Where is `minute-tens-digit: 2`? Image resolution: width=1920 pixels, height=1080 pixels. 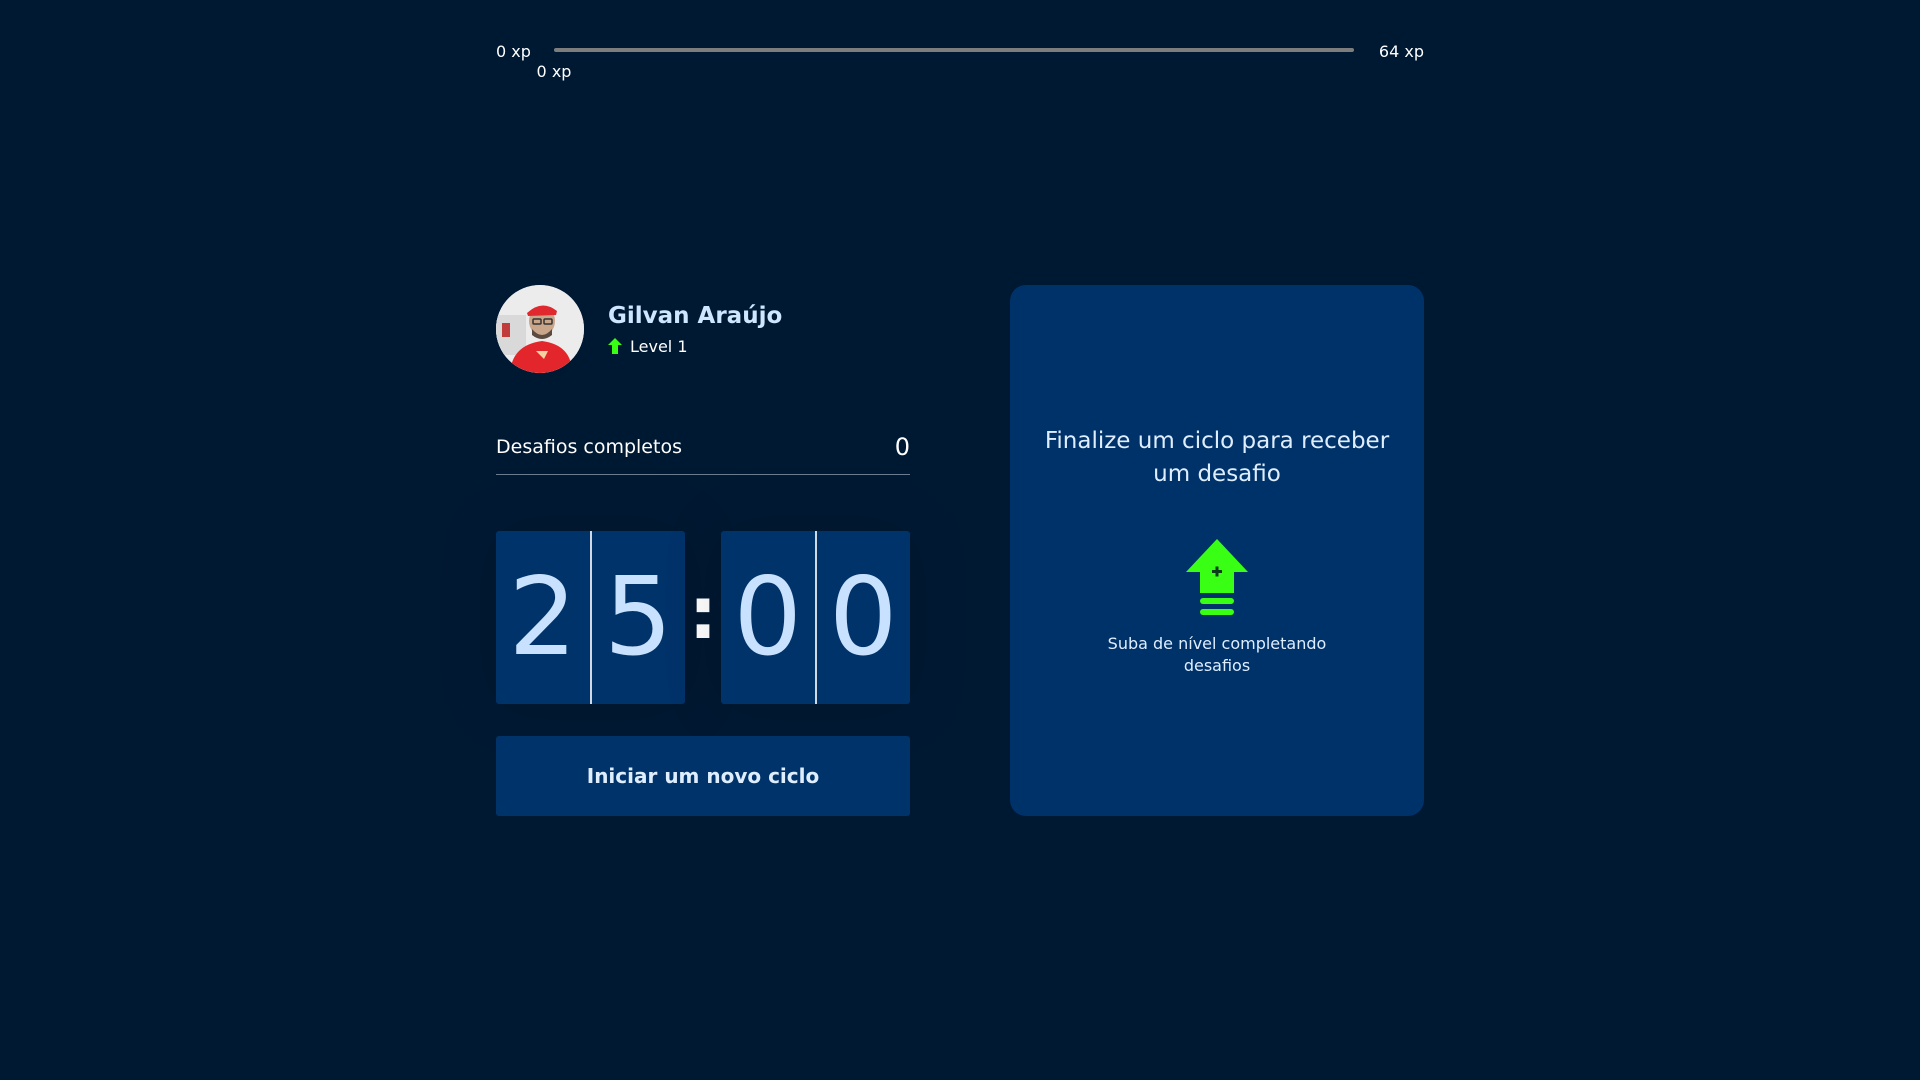 minute-tens-digit: 2 is located at coordinates (543, 617).